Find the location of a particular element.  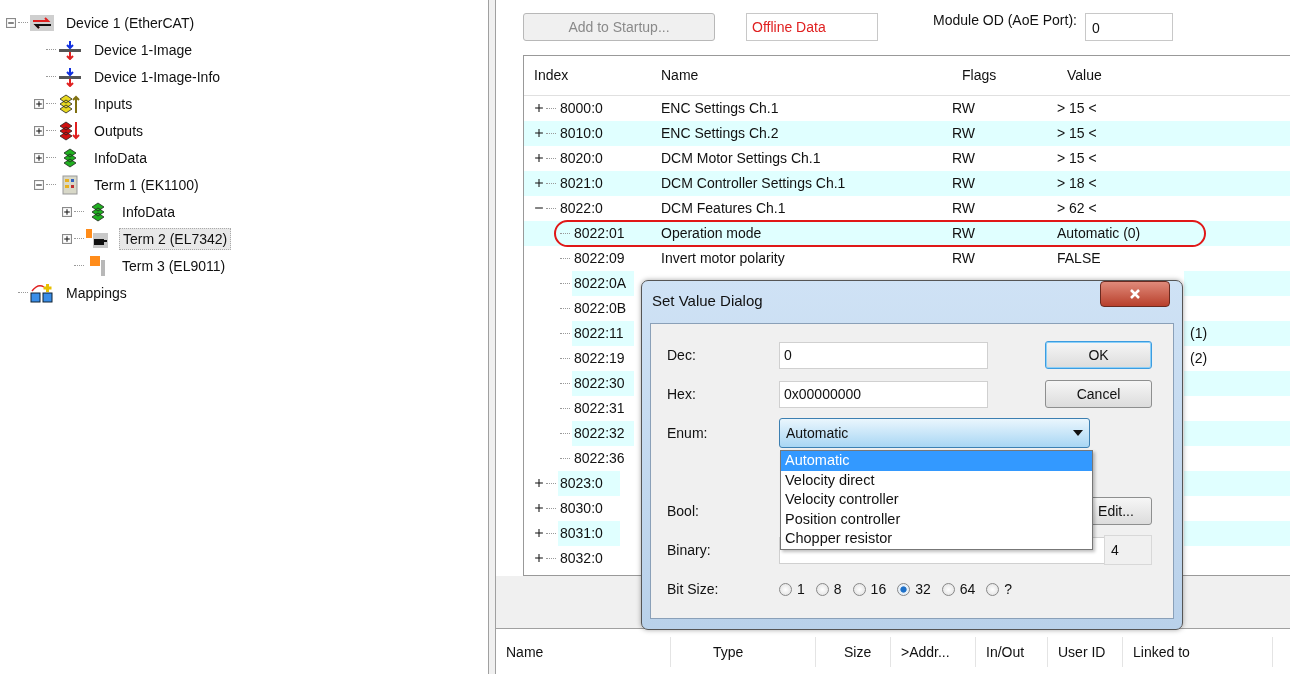

coupler-icon is located at coordinates (70, 184).